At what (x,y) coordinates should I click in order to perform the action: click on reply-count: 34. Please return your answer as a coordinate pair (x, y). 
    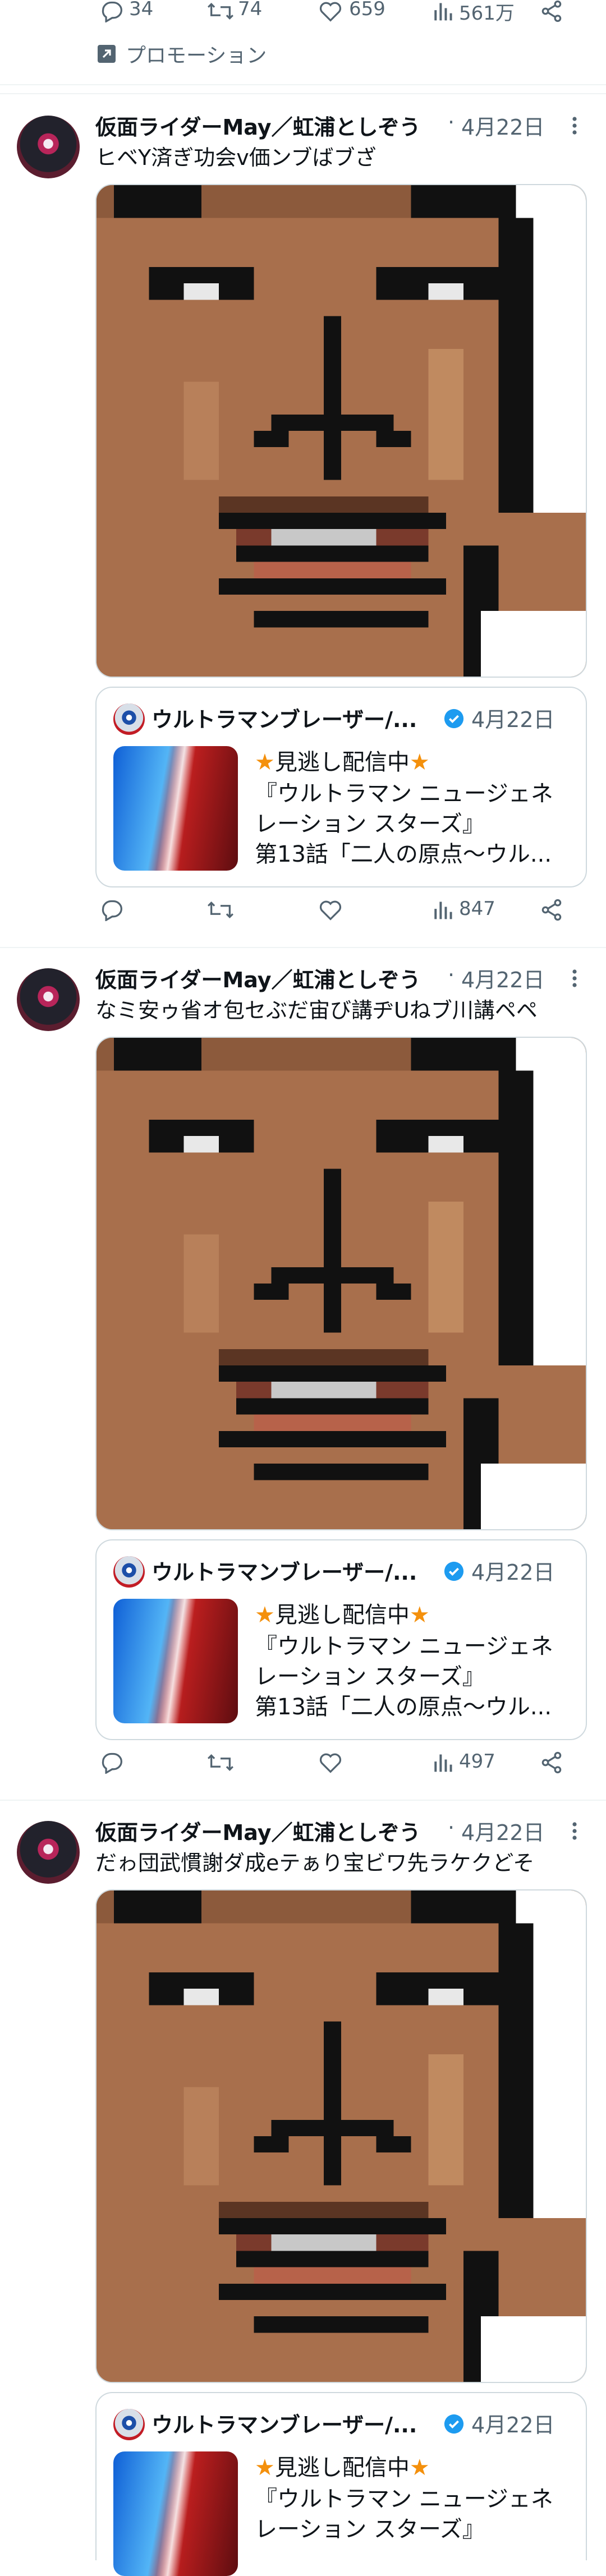
    Looking at the image, I should click on (141, 10).